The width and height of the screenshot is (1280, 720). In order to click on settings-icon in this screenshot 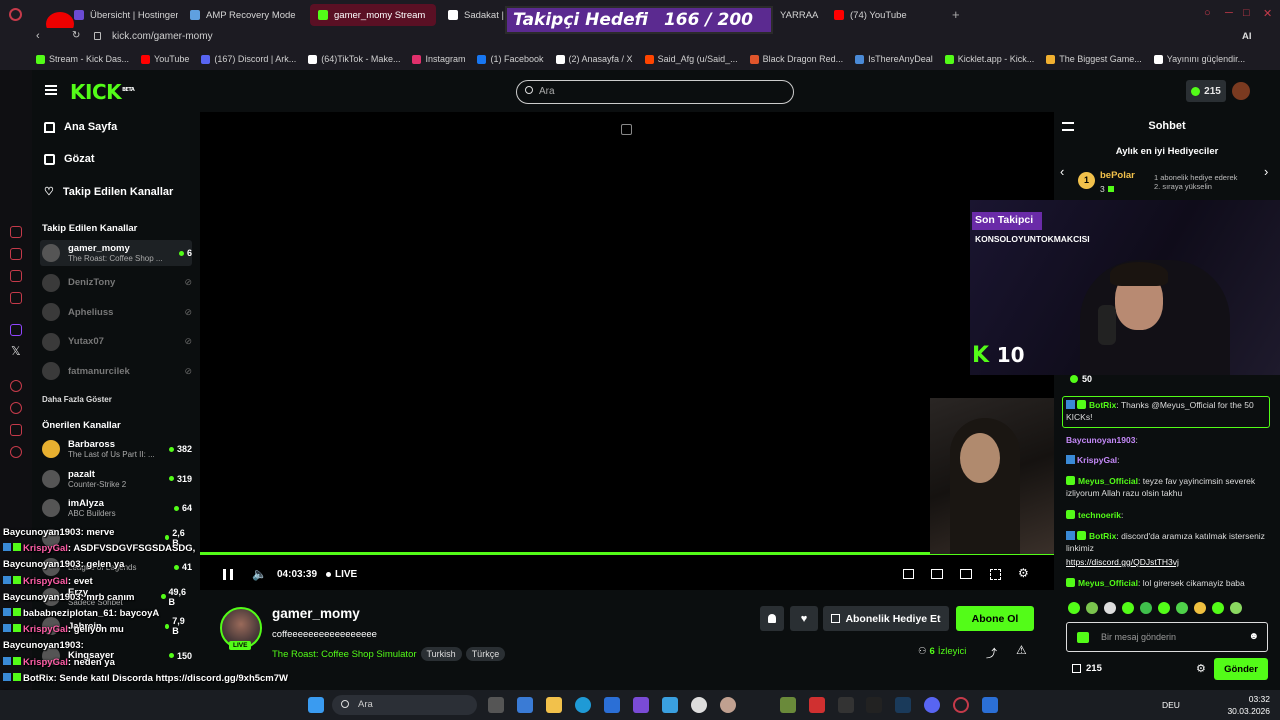, I will do `click(16, 452)`.